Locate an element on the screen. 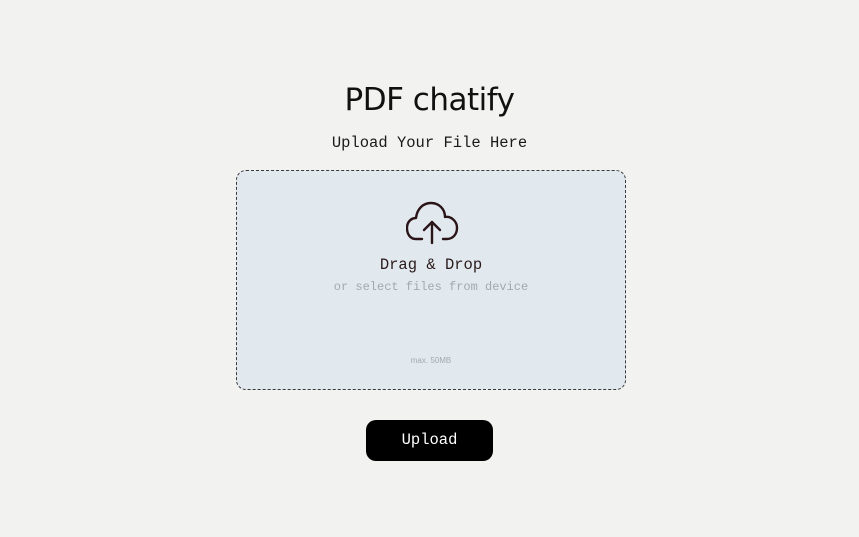 Image resolution: width=859 pixels, height=537 pixels. select-files-hint: or select files from device is located at coordinates (431, 287).